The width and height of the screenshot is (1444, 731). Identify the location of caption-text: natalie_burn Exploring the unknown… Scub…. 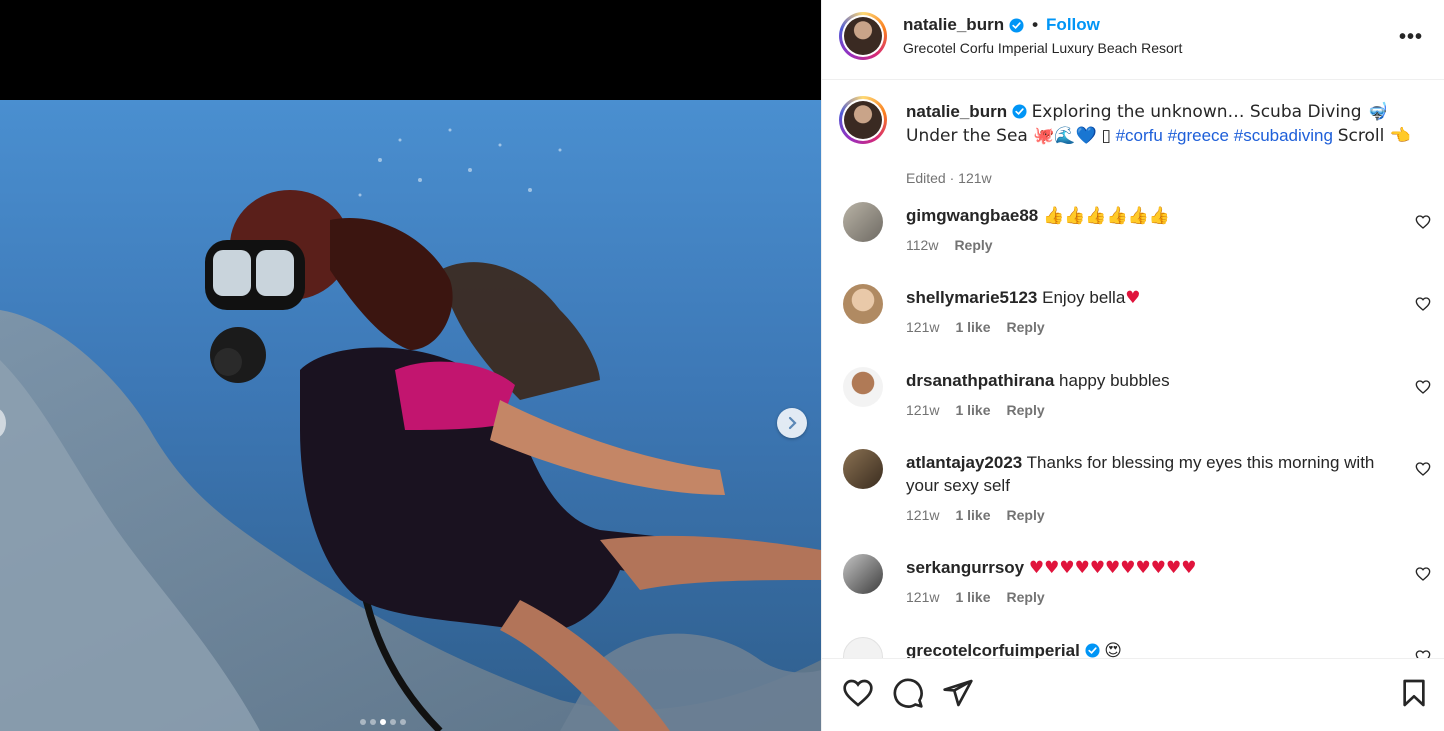
(1161, 124).